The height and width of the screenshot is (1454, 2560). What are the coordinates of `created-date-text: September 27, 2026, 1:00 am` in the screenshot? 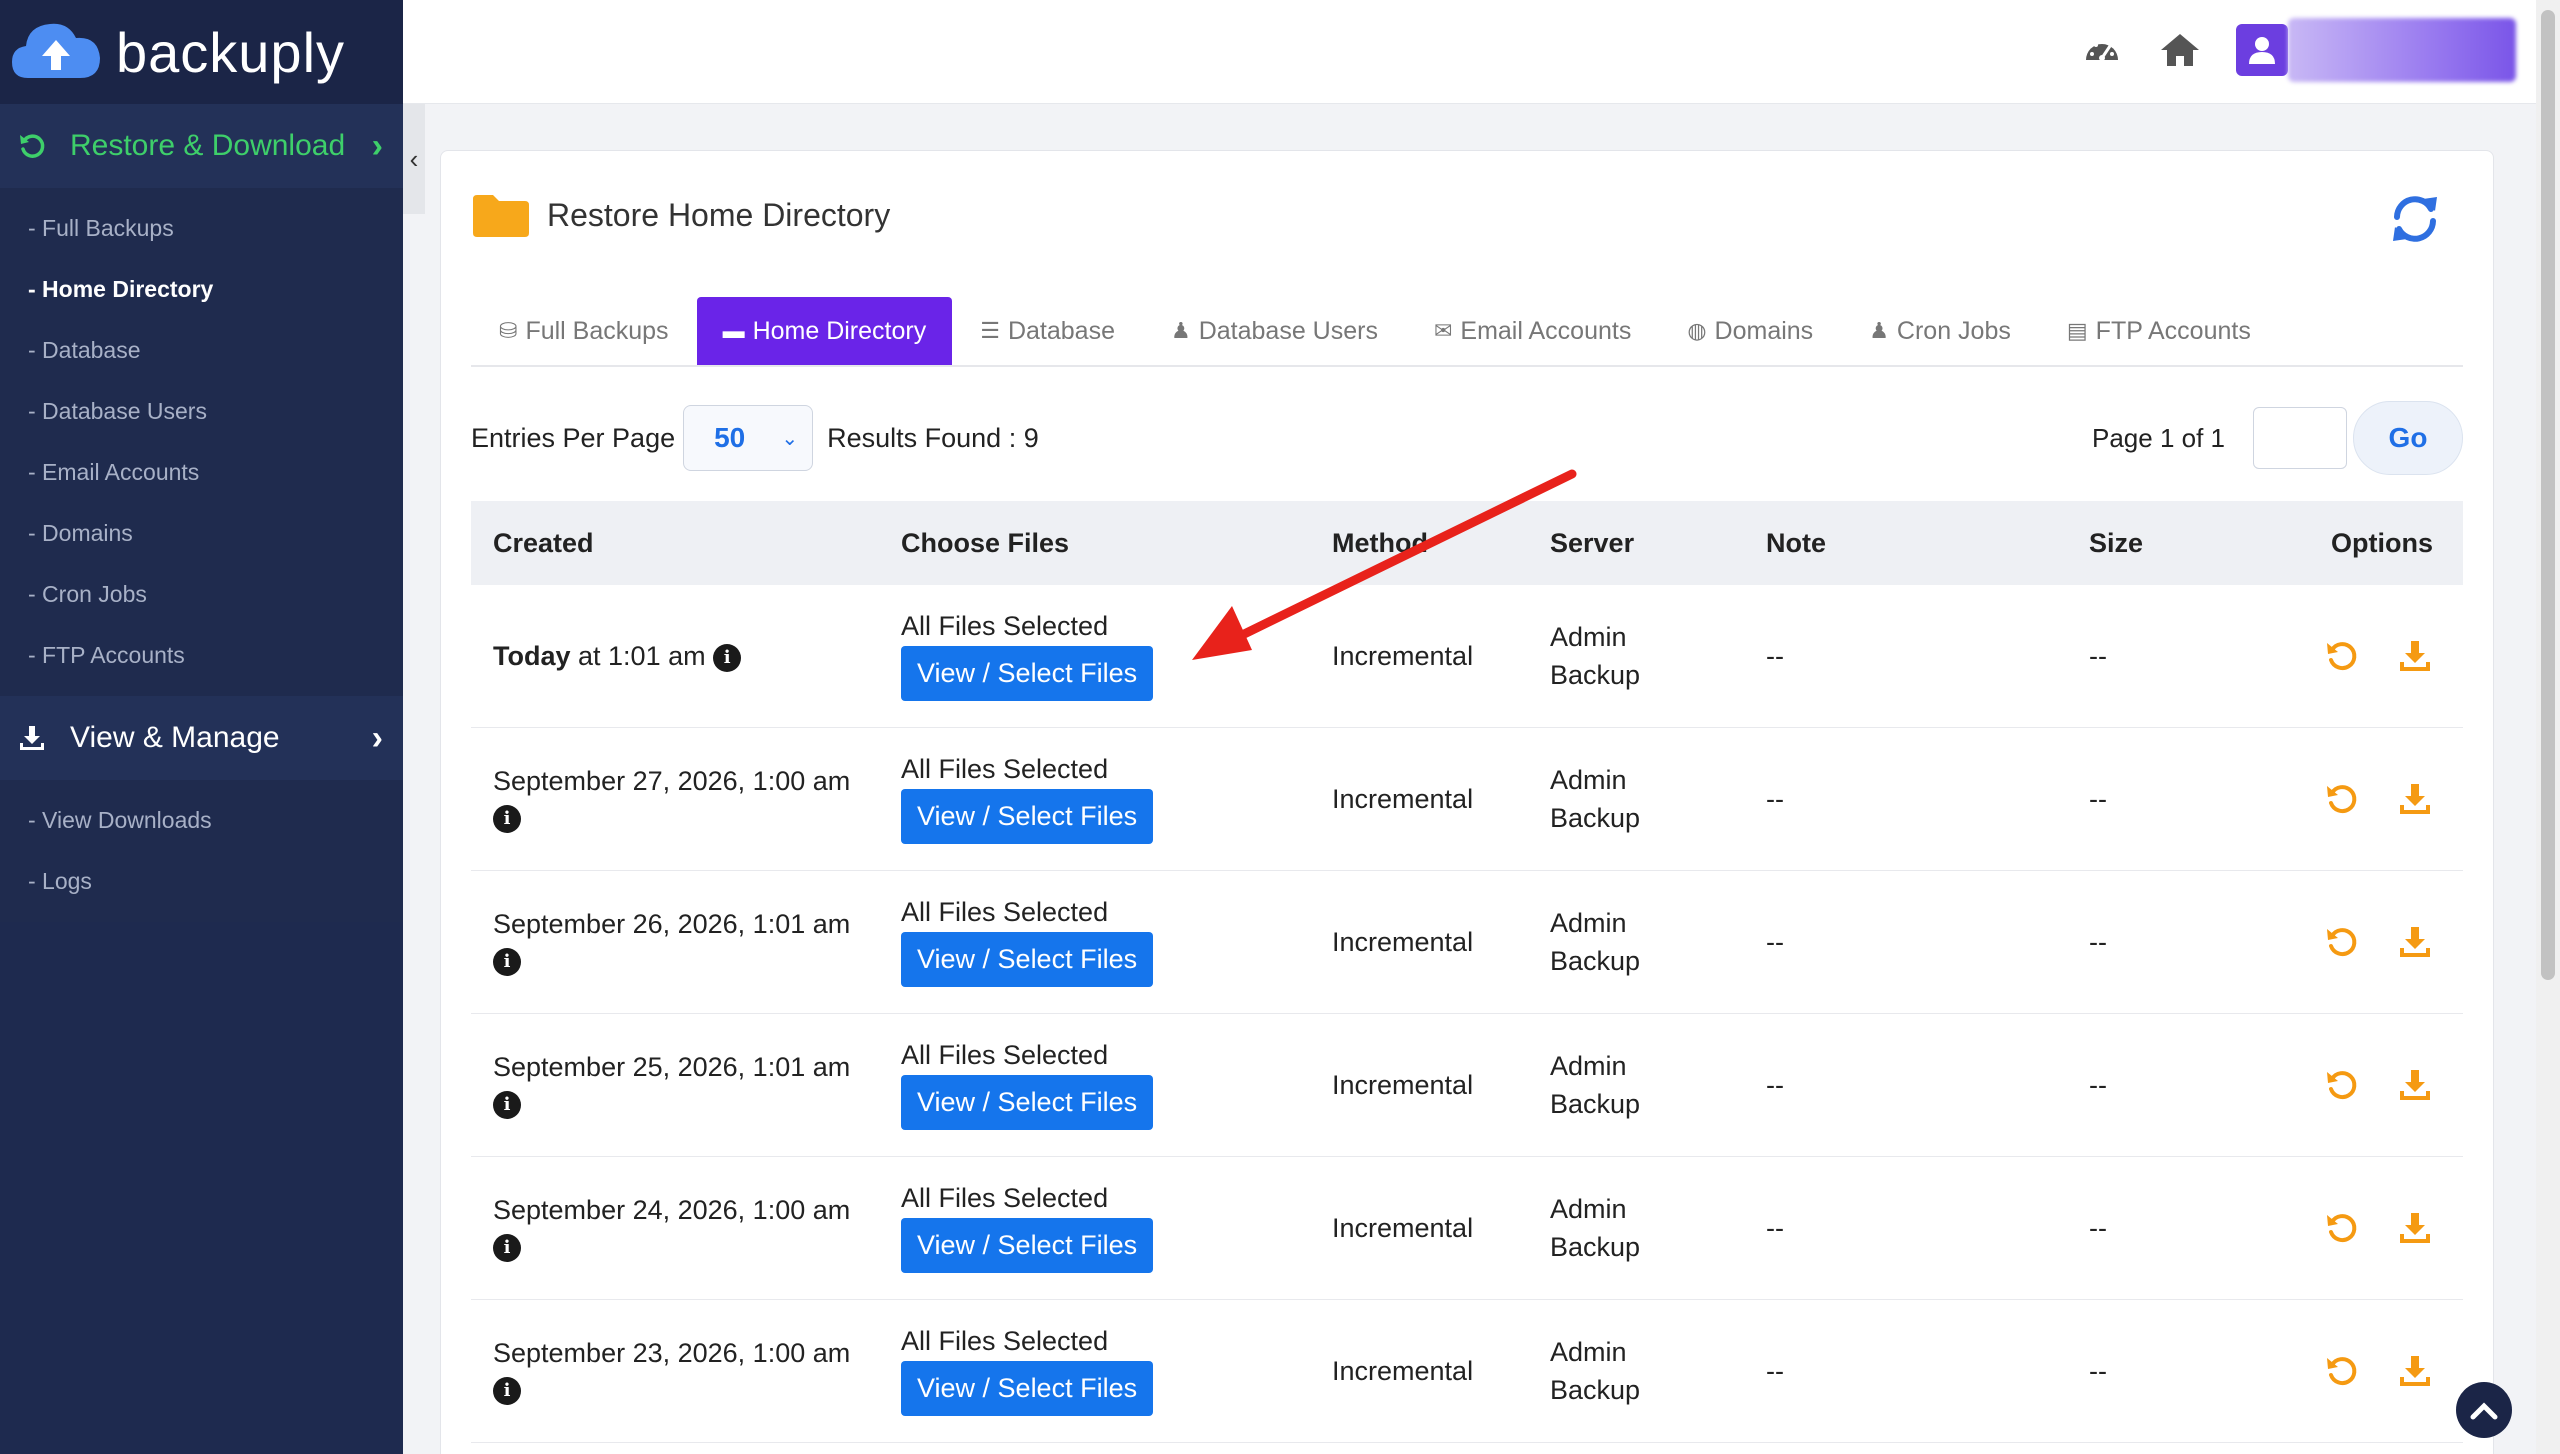 It's located at (672, 781).